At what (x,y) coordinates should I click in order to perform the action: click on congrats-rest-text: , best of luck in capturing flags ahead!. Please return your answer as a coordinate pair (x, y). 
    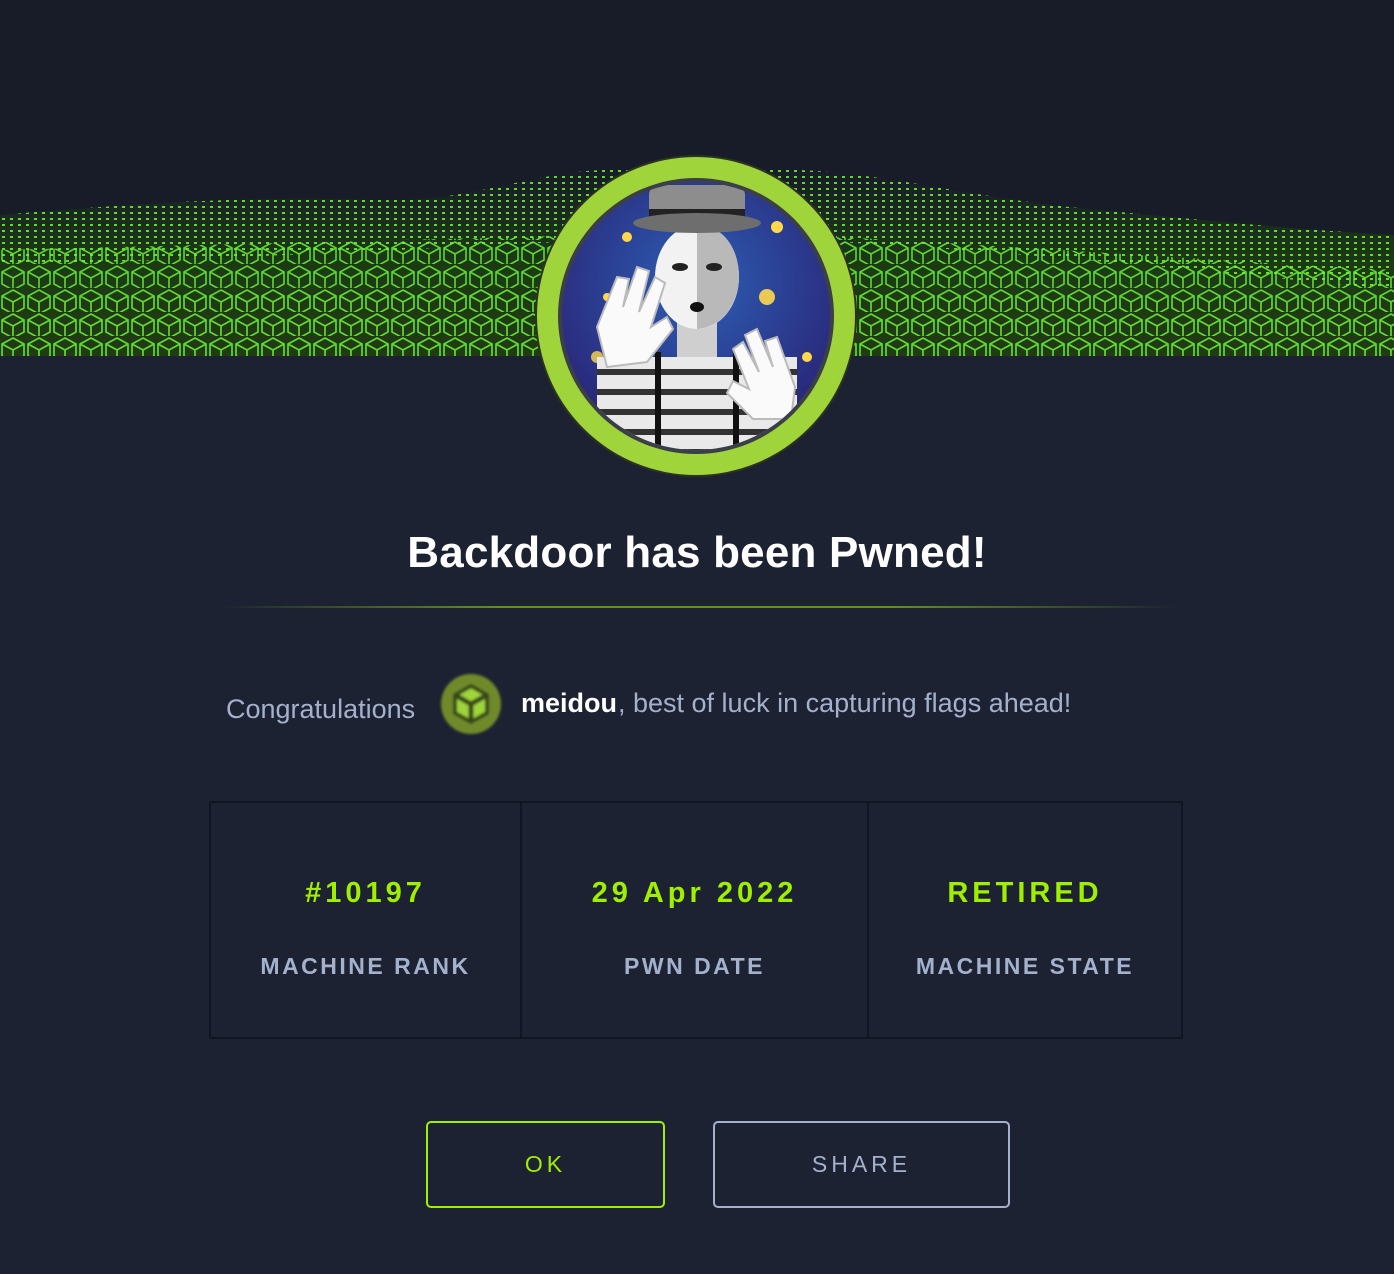
    Looking at the image, I should click on (845, 703).